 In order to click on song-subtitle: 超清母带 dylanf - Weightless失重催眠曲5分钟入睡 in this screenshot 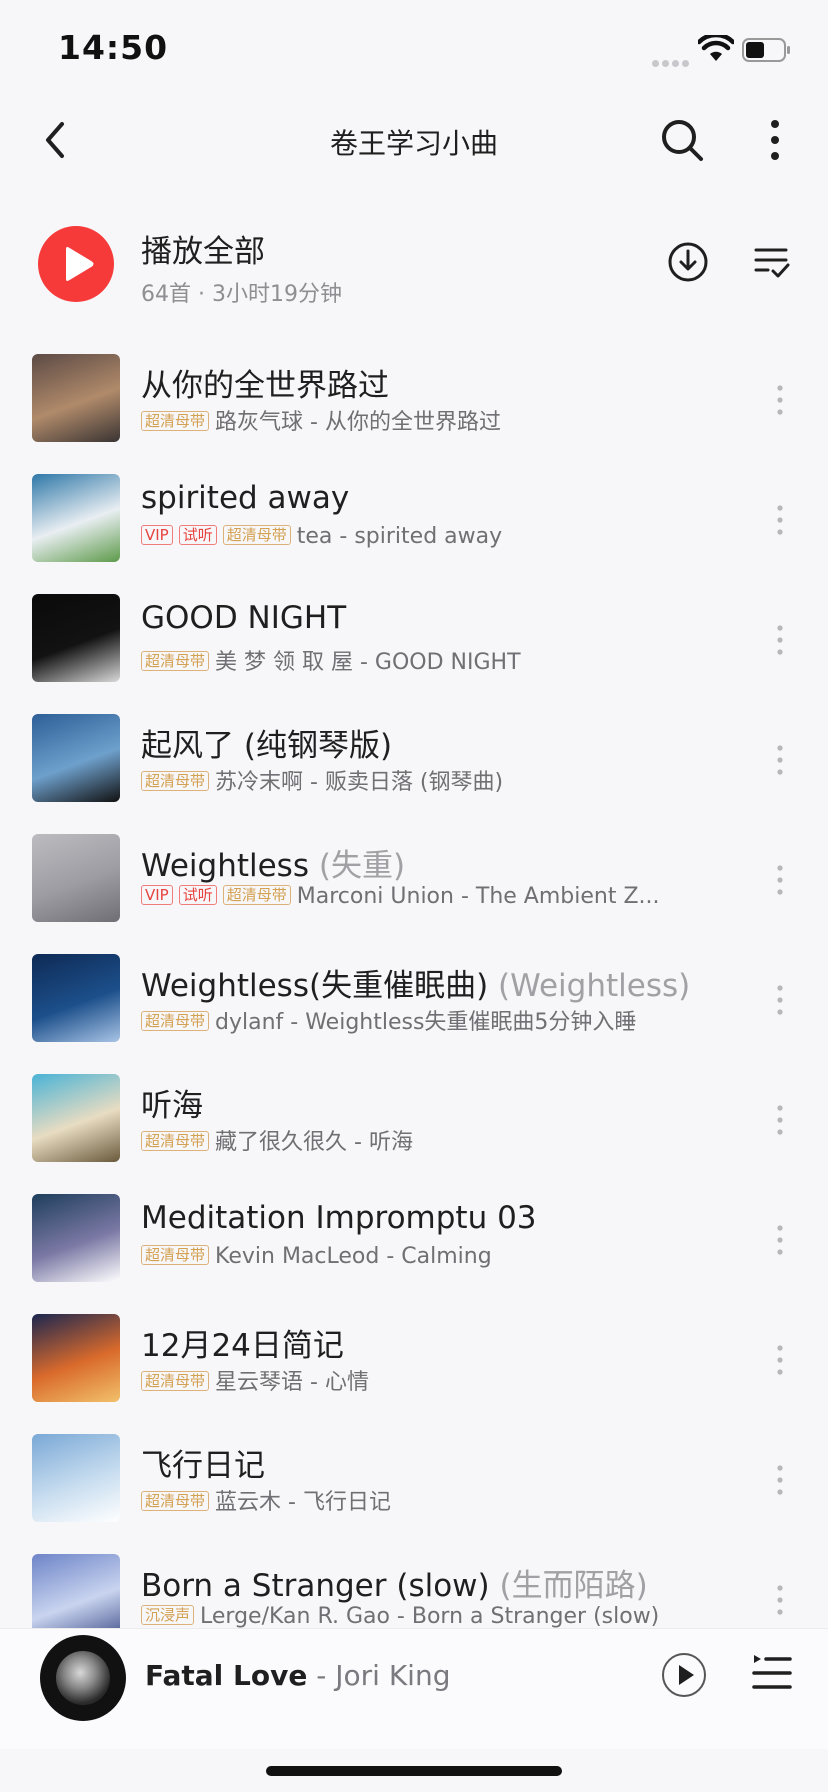, I will do `click(421, 1019)`.